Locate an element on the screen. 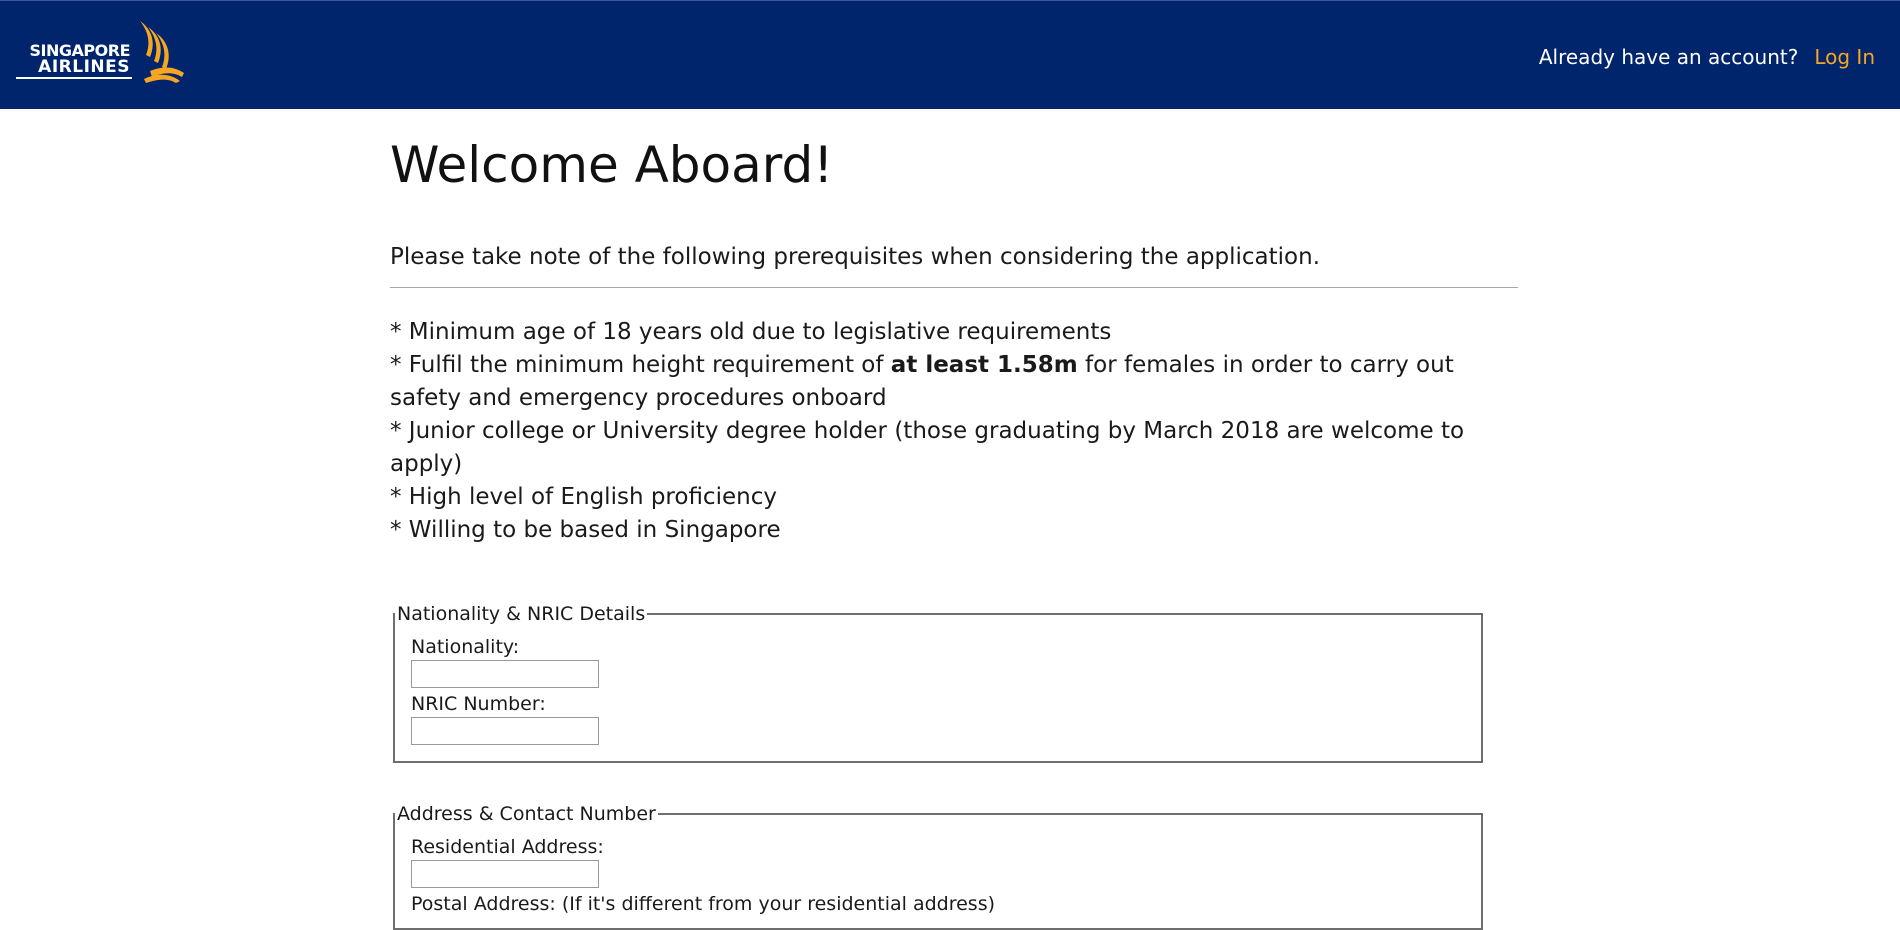  header-account-area: Already have an account? Log In is located at coordinates (1707, 57).